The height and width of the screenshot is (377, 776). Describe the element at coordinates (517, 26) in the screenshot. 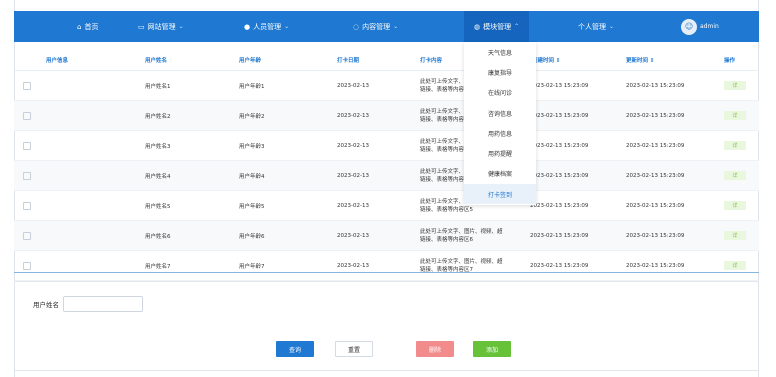

I see `chevron-up-icon: ⌃` at that location.